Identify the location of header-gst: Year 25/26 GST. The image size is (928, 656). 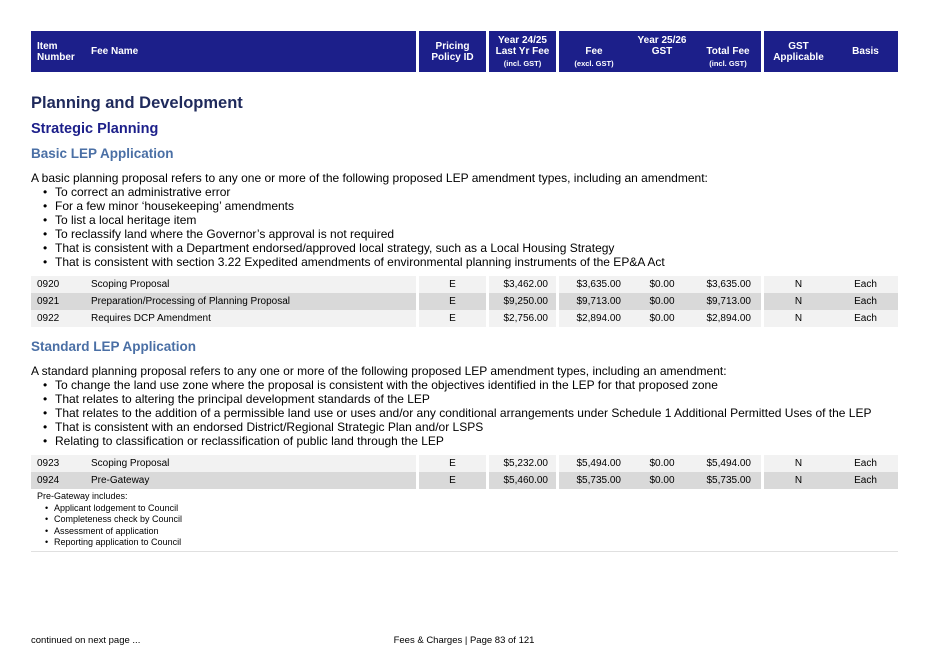
(662, 51).